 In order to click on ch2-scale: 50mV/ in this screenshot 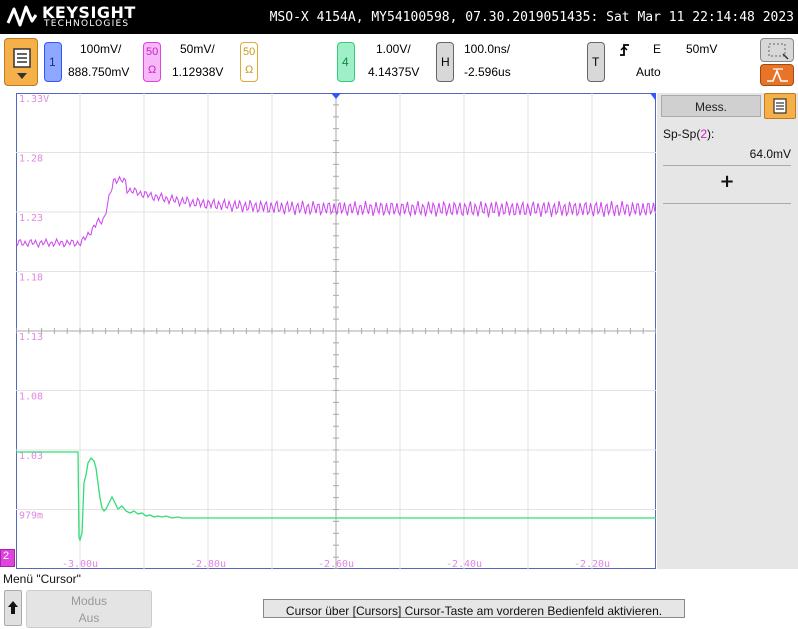, I will do `click(197, 49)`.